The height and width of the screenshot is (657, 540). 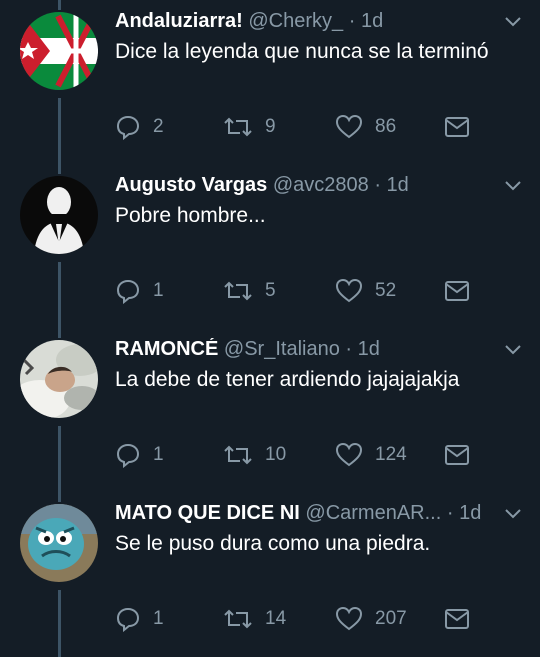 I want to click on like-count: 86, so click(x=386, y=126).